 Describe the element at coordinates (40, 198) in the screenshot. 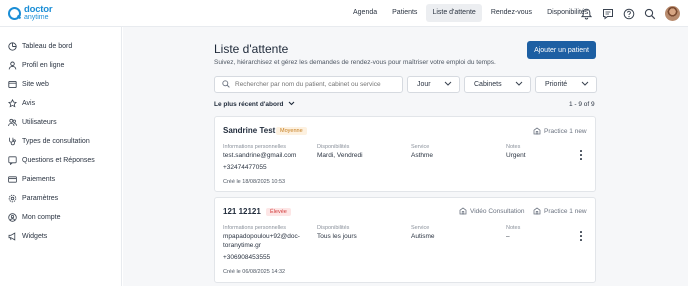

I see `sidebar-item-label: Paramètres` at that location.